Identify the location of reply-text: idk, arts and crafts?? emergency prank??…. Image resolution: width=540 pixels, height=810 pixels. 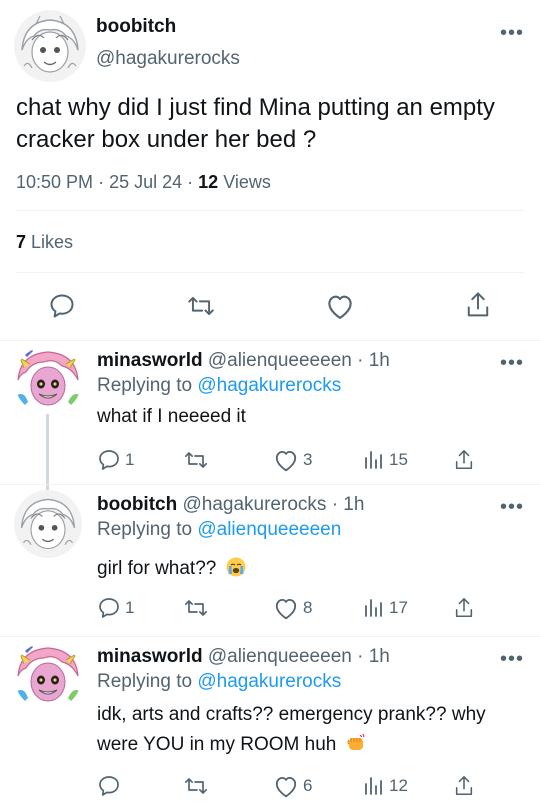
(291, 729).